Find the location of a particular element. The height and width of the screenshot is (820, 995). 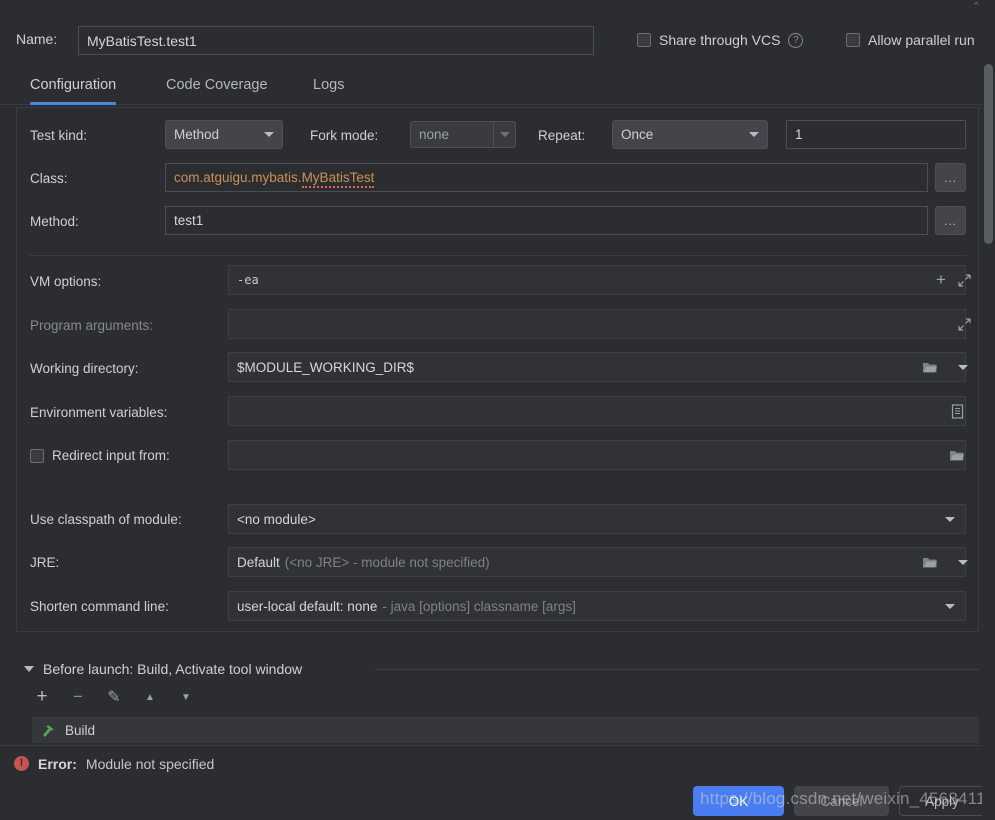

edit-pencil-glyph: ✎ is located at coordinates (114, 697).